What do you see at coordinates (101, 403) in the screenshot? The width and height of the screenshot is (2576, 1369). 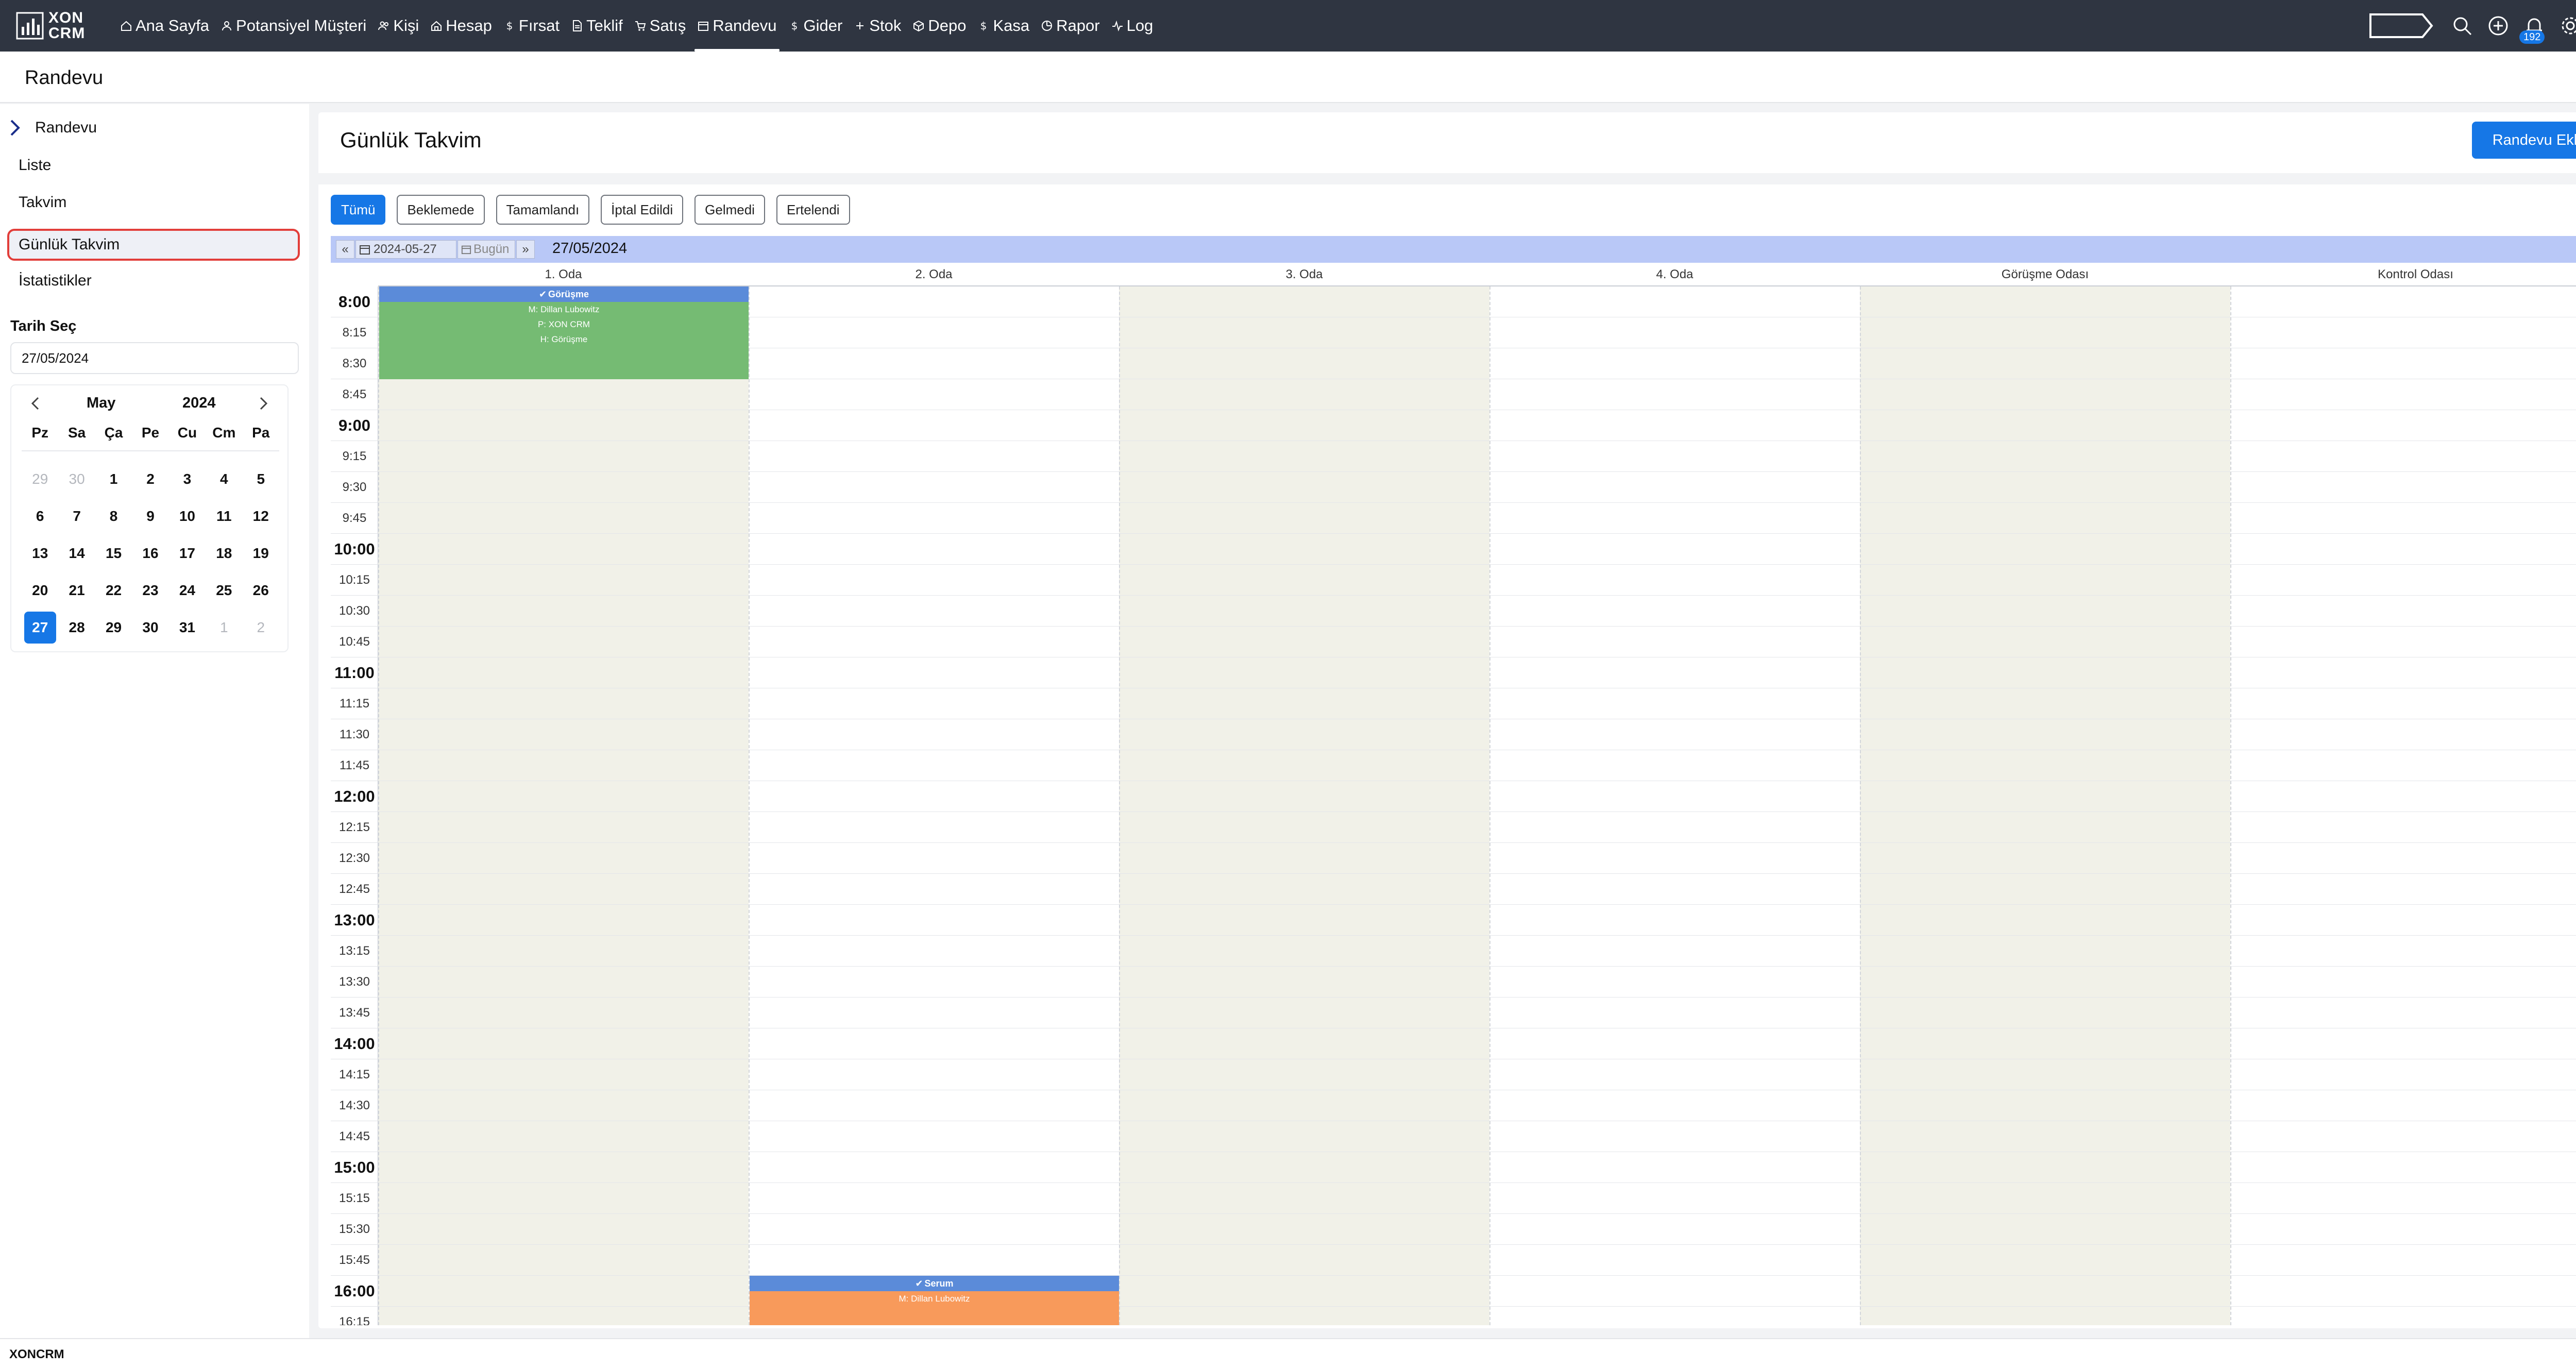 I see `mini-calendar-month: May` at bounding box center [101, 403].